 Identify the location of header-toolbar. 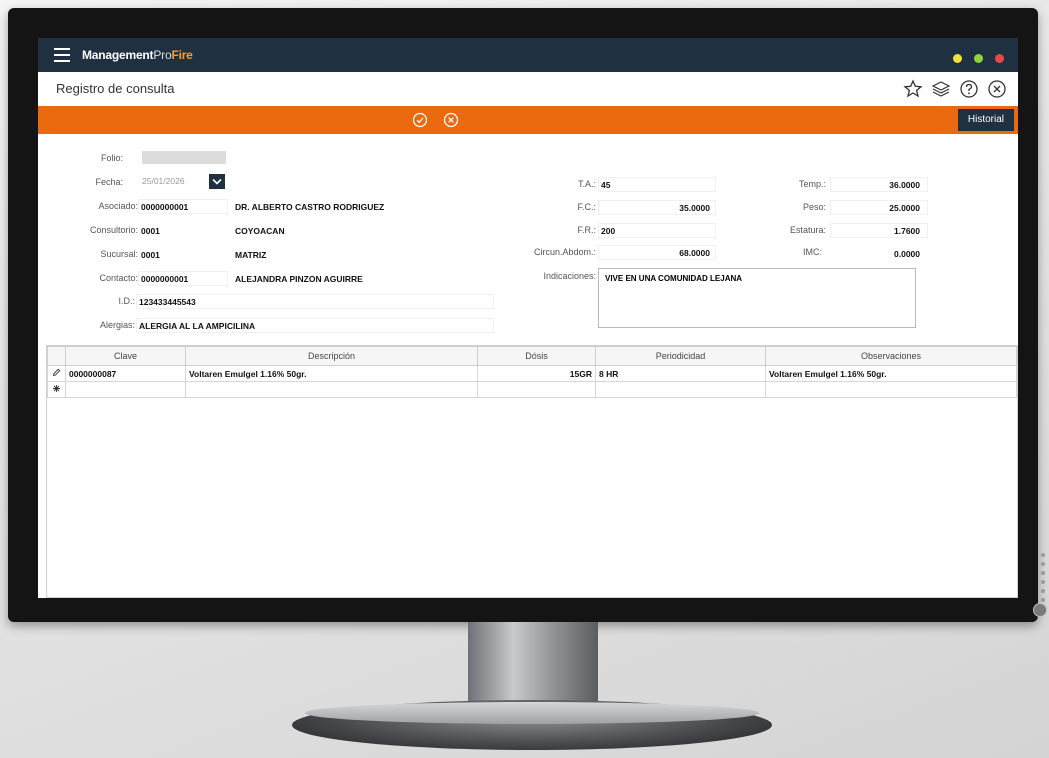
(955, 89).